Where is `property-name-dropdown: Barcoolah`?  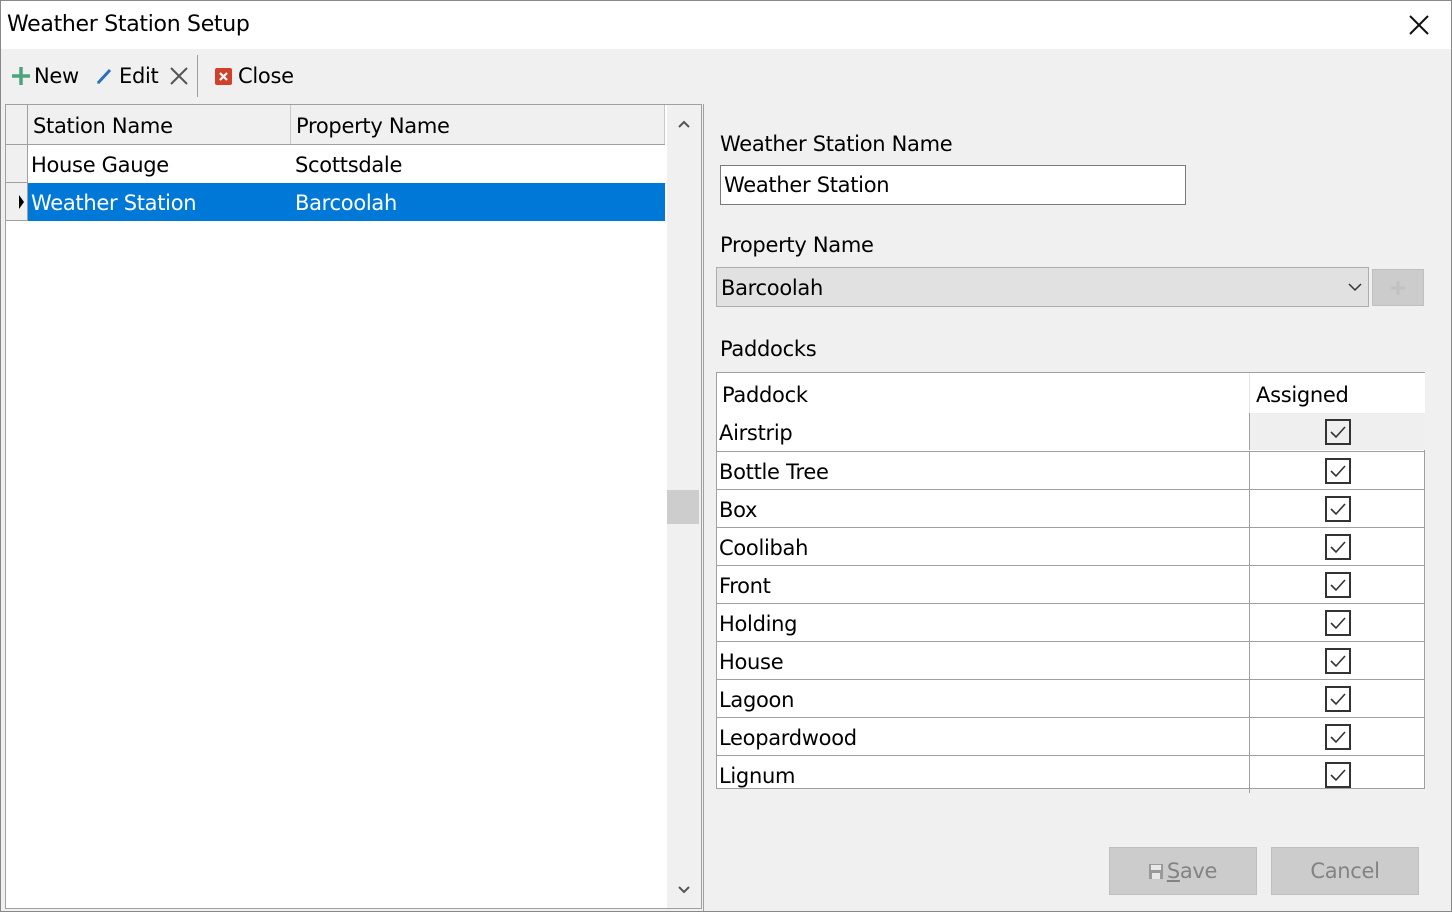
property-name-dropdown: Barcoolah is located at coordinates (1042, 287).